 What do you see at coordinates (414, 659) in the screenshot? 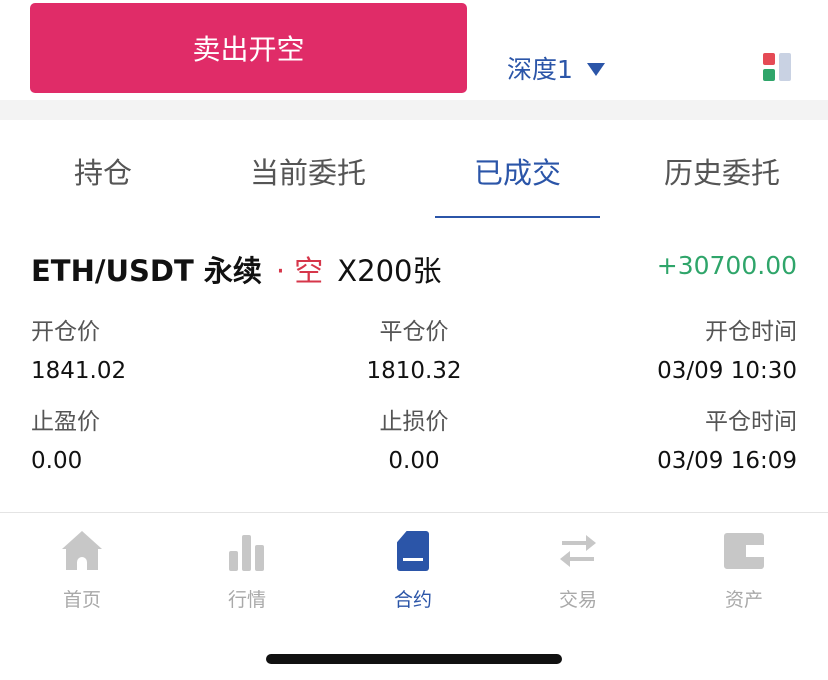
I see `home-indicator-bar` at bounding box center [414, 659].